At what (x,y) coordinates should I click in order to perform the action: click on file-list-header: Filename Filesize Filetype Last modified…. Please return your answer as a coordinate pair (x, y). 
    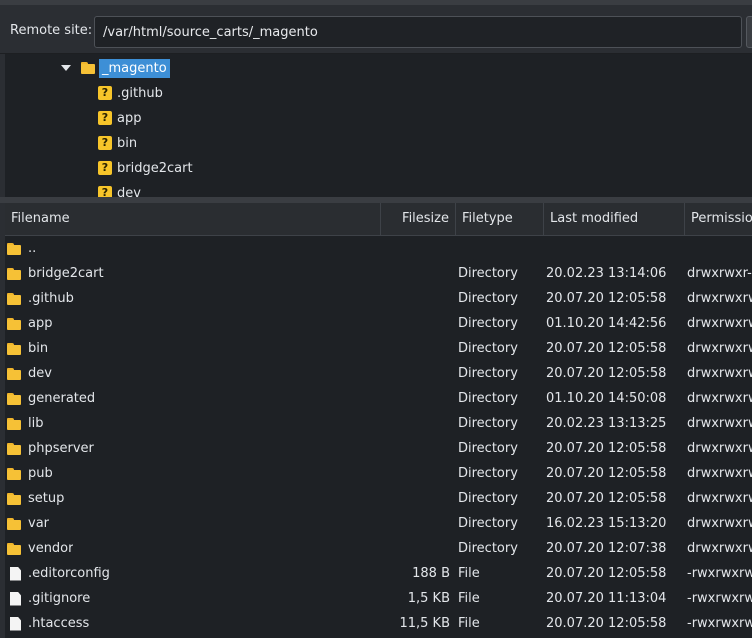
    Looking at the image, I should click on (378, 219).